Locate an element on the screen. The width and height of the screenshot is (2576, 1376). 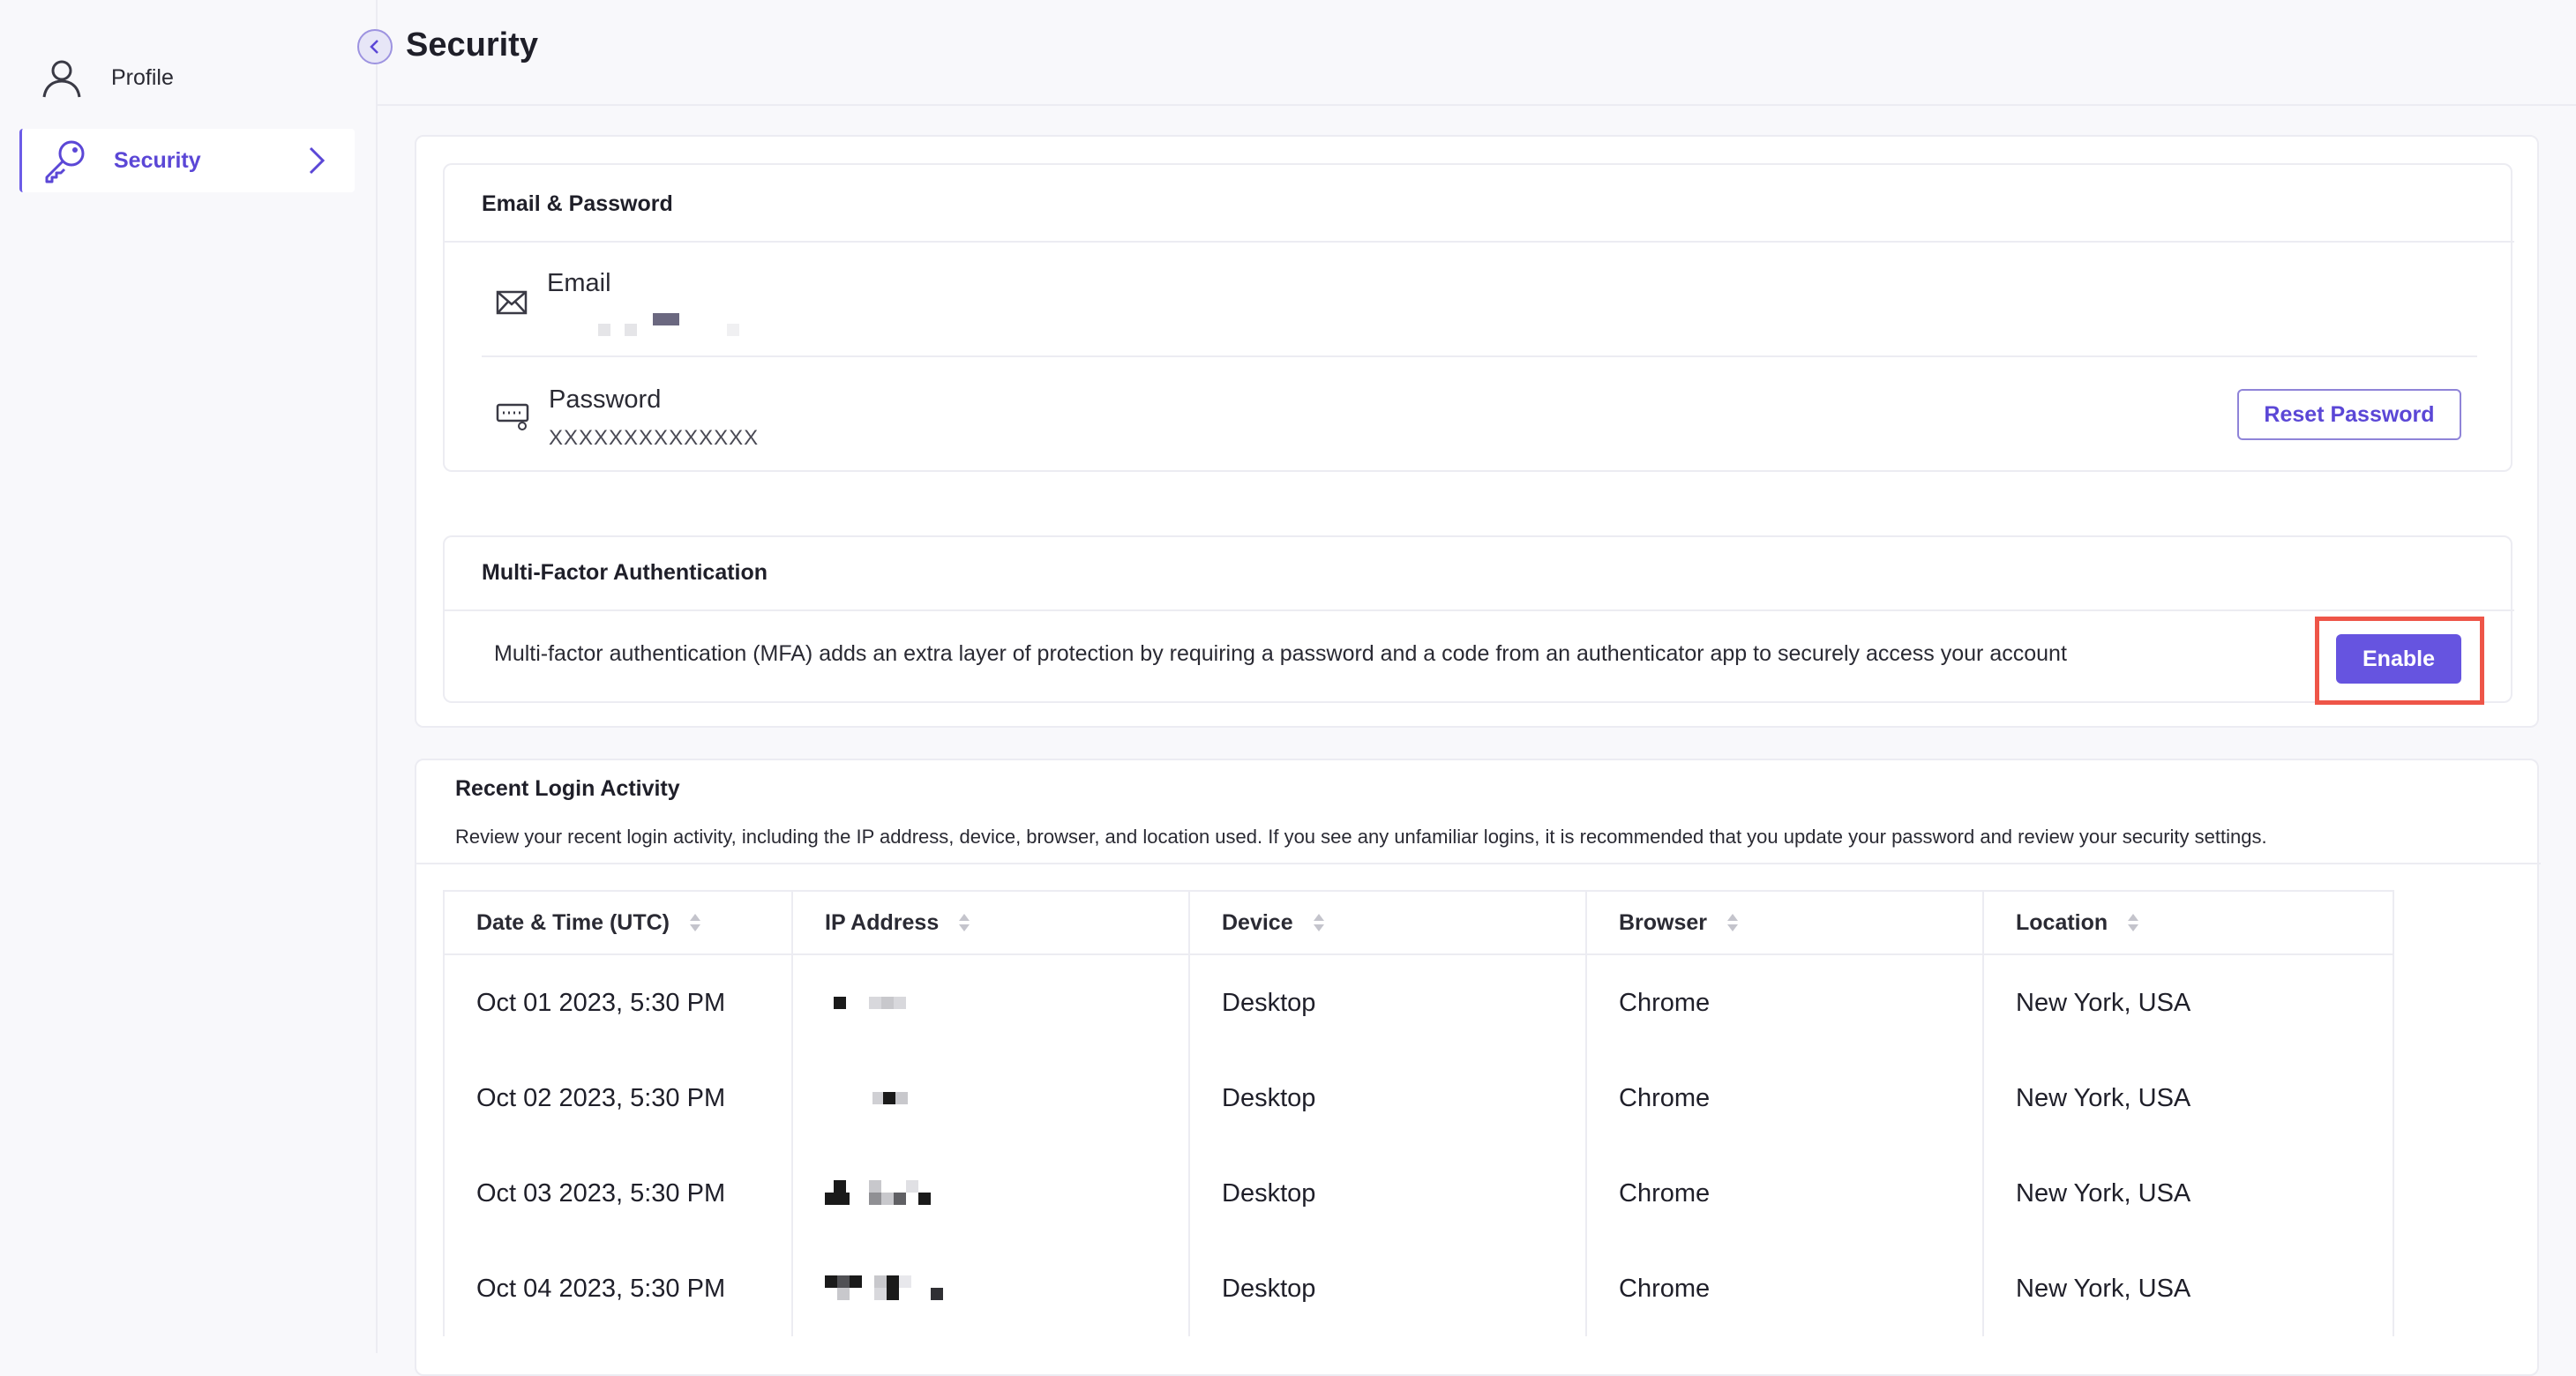
password-label: Password is located at coordinates (606, 399).